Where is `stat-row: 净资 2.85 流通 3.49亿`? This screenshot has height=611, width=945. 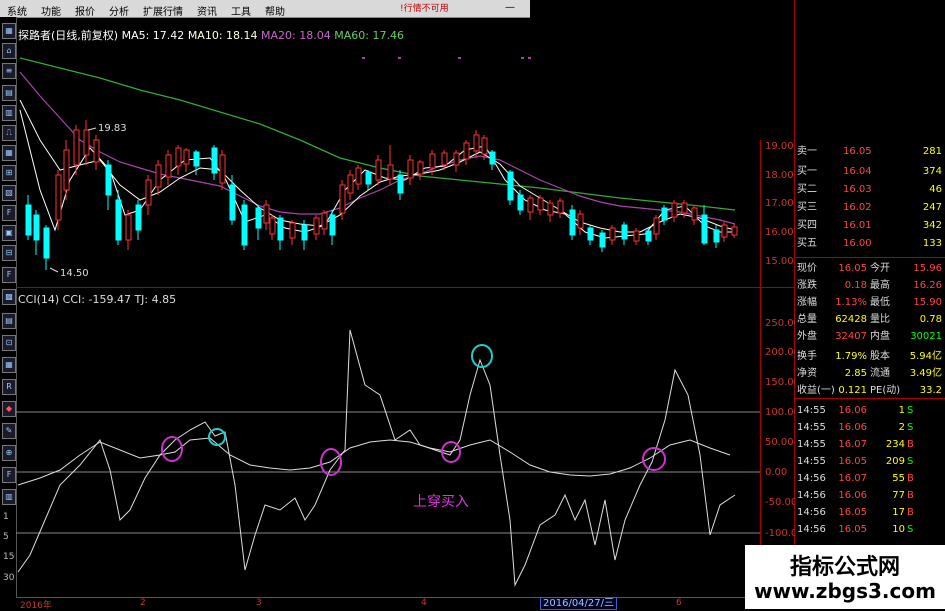 stat-row: 净资 2.85 流通 3.49亿 is located at coordinates (870, 373).